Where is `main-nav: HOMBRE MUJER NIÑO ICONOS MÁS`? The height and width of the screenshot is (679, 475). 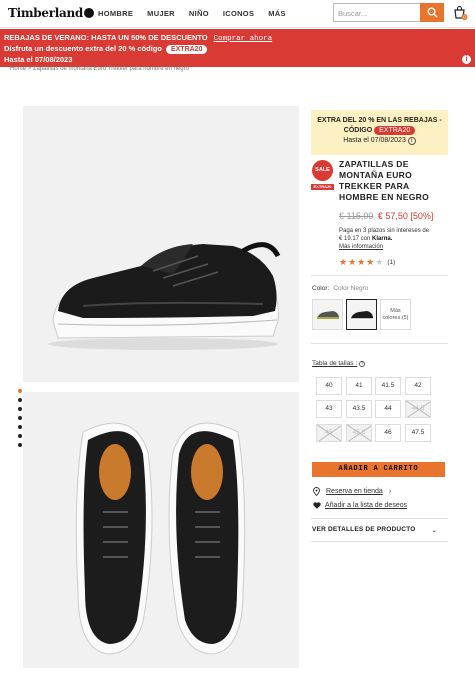 main-nav: HOMBRE MUJER NIÑO ICONOS MÁS is located at coordinates (192, 13).